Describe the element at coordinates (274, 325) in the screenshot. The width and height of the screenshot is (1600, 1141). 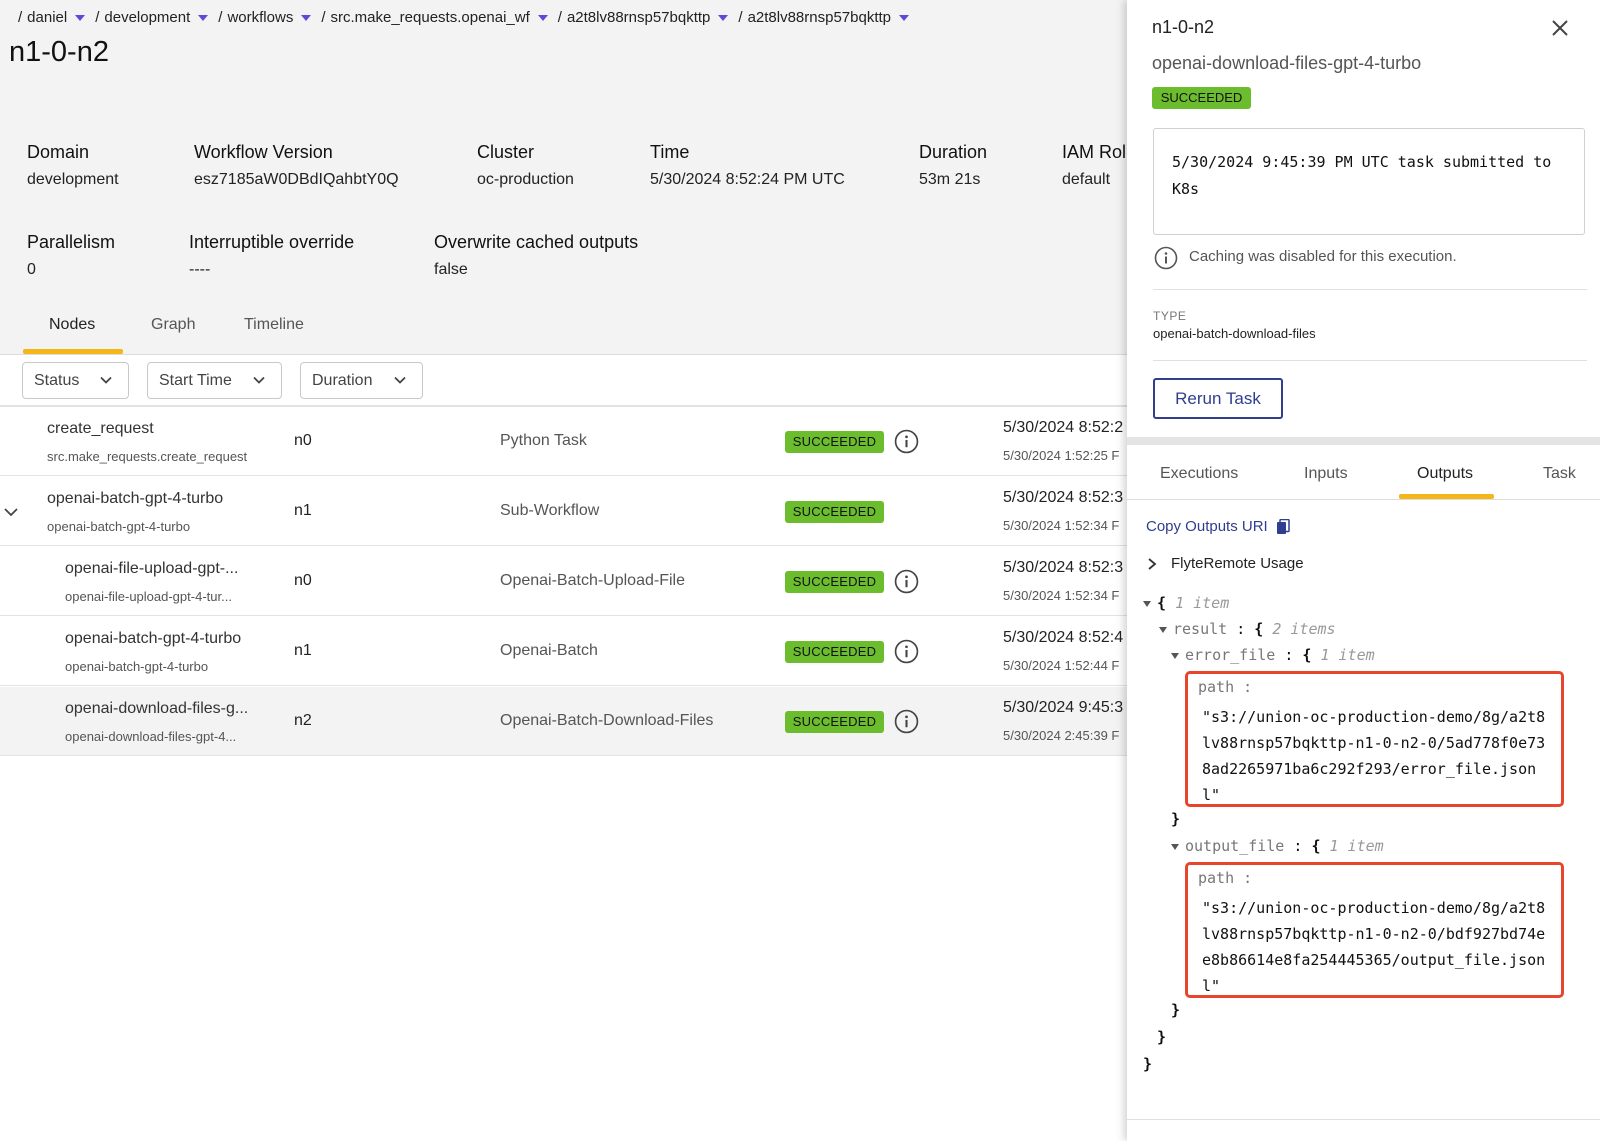
I see `tab-timeline: Timeline` at that location.